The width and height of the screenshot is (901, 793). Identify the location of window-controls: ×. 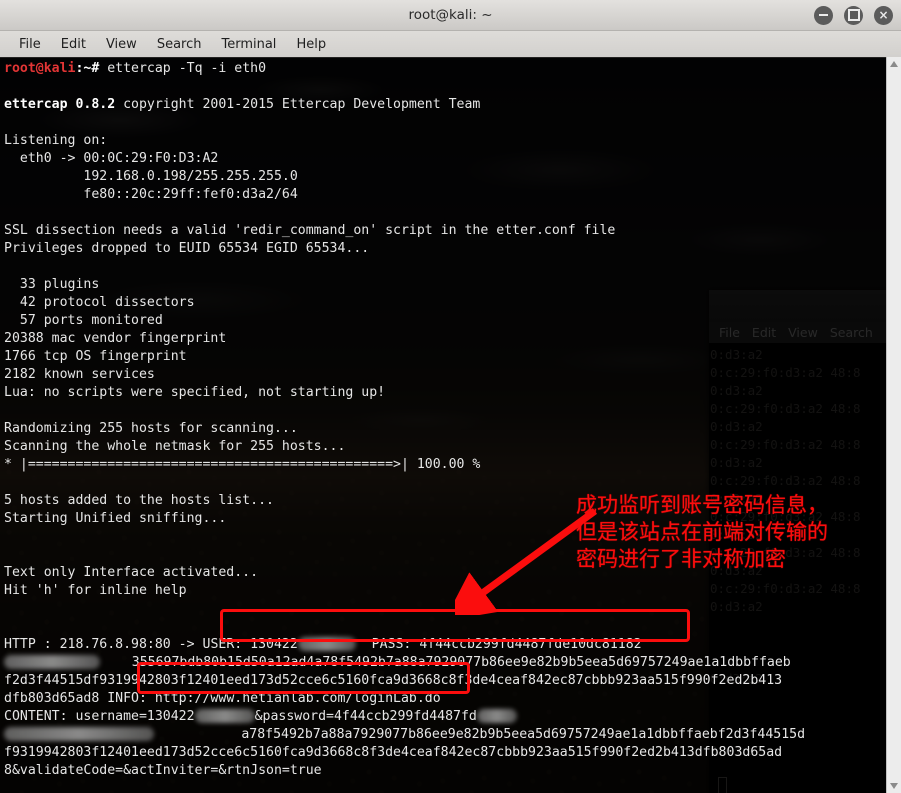
(853, 15).